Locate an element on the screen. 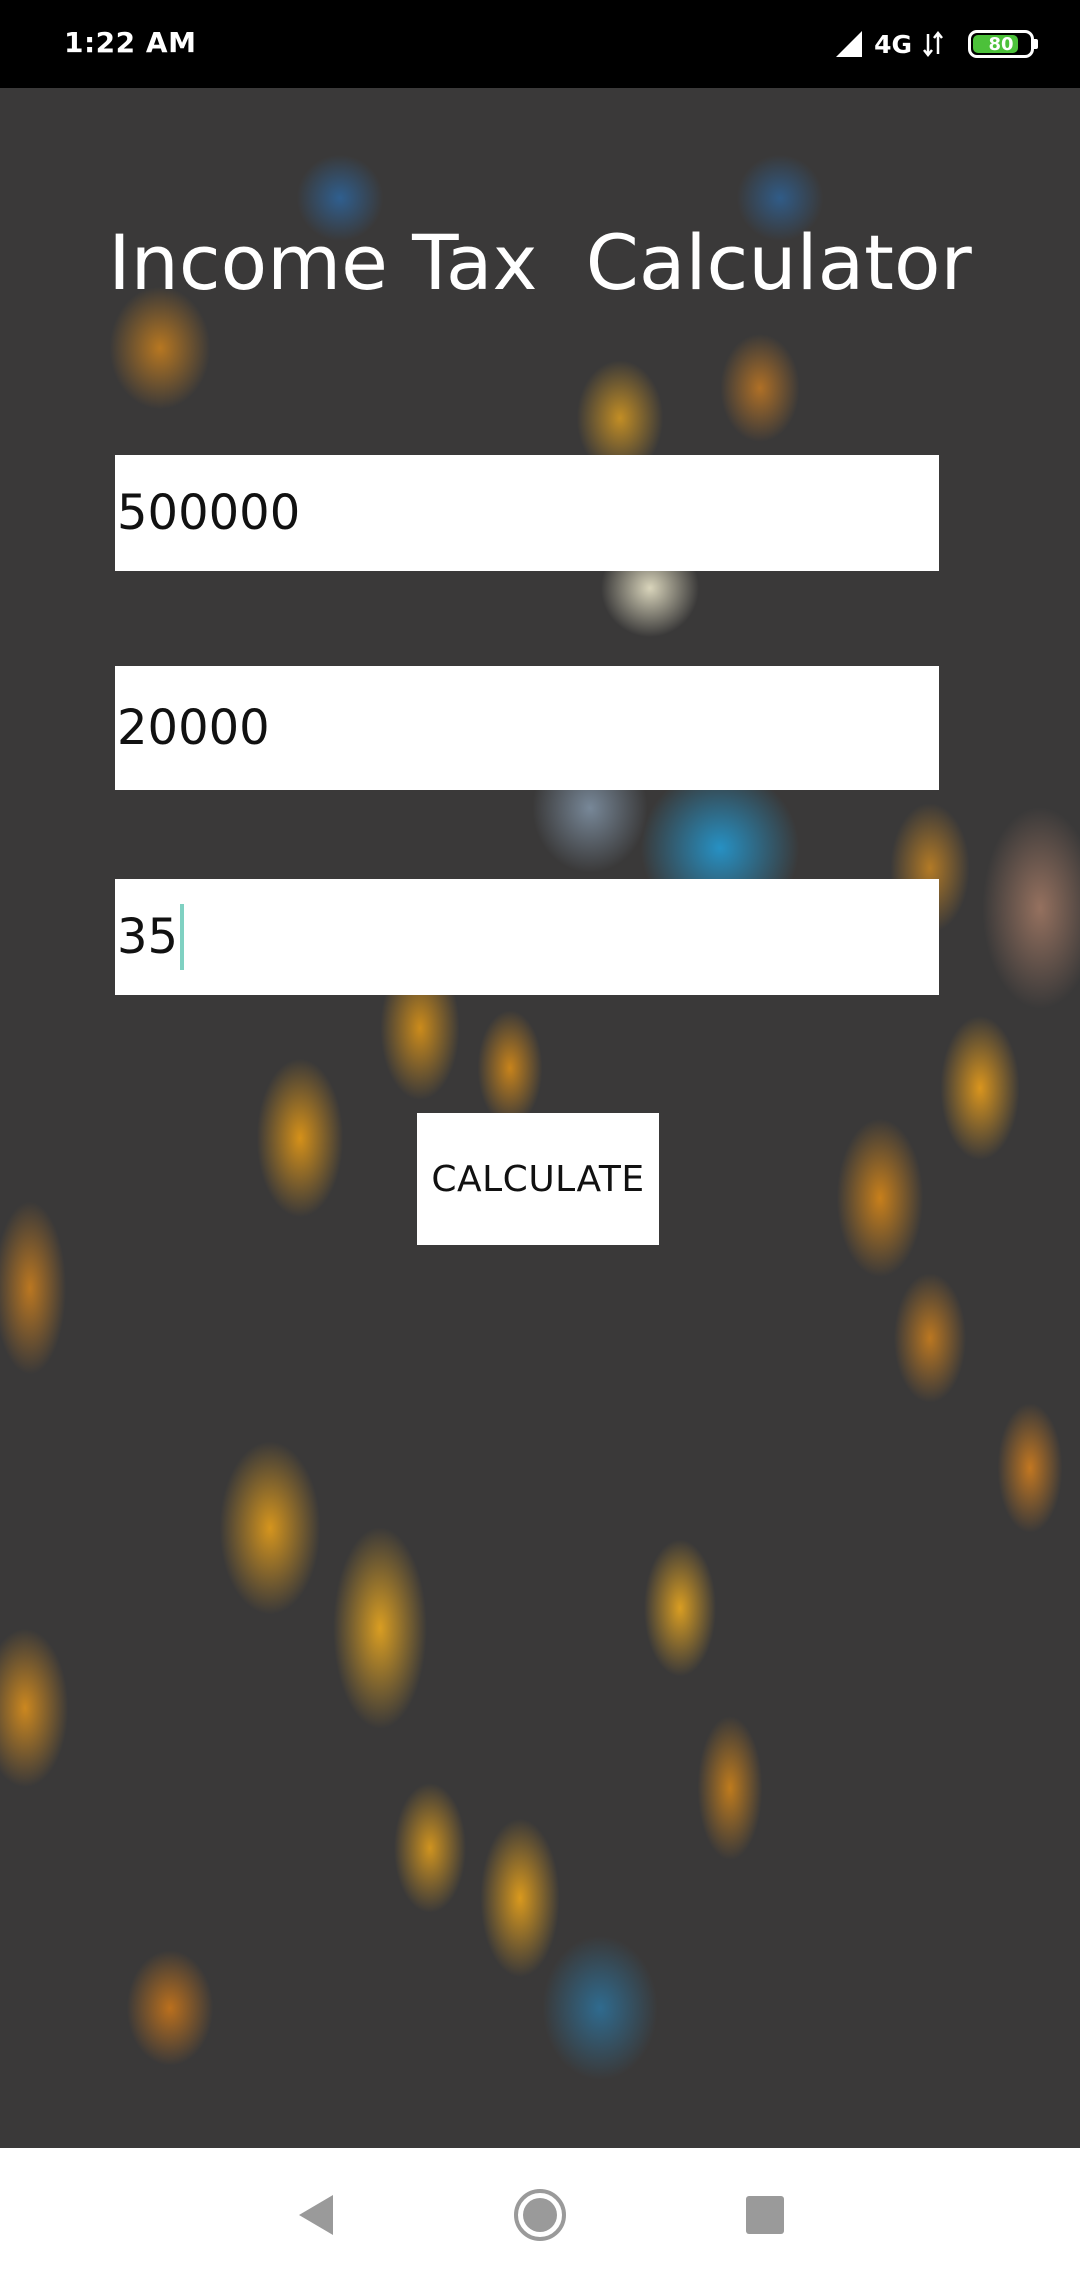  recent-apps-button is located at coordinates (765, 2215).